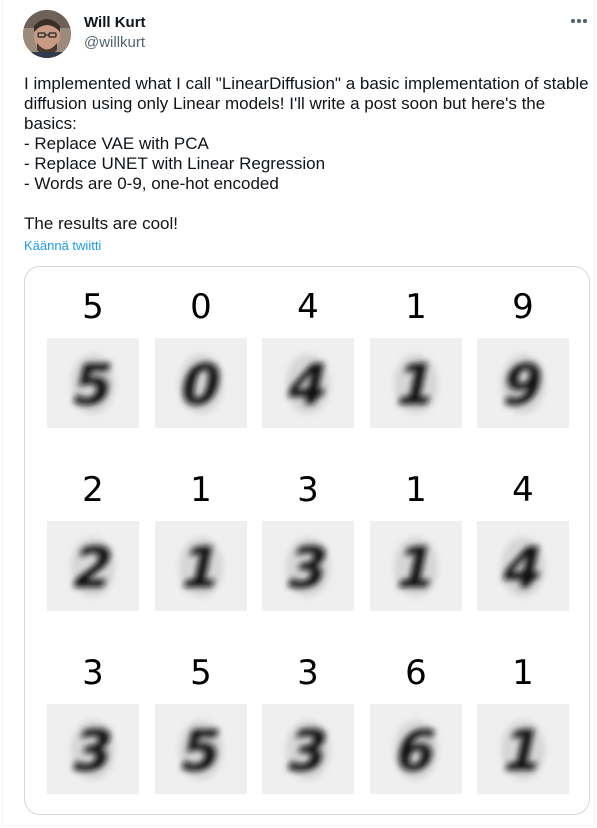 The image size is (597, 828). I want to click on translate-tweet-link: Käännä twiitti, so click(62, 245).